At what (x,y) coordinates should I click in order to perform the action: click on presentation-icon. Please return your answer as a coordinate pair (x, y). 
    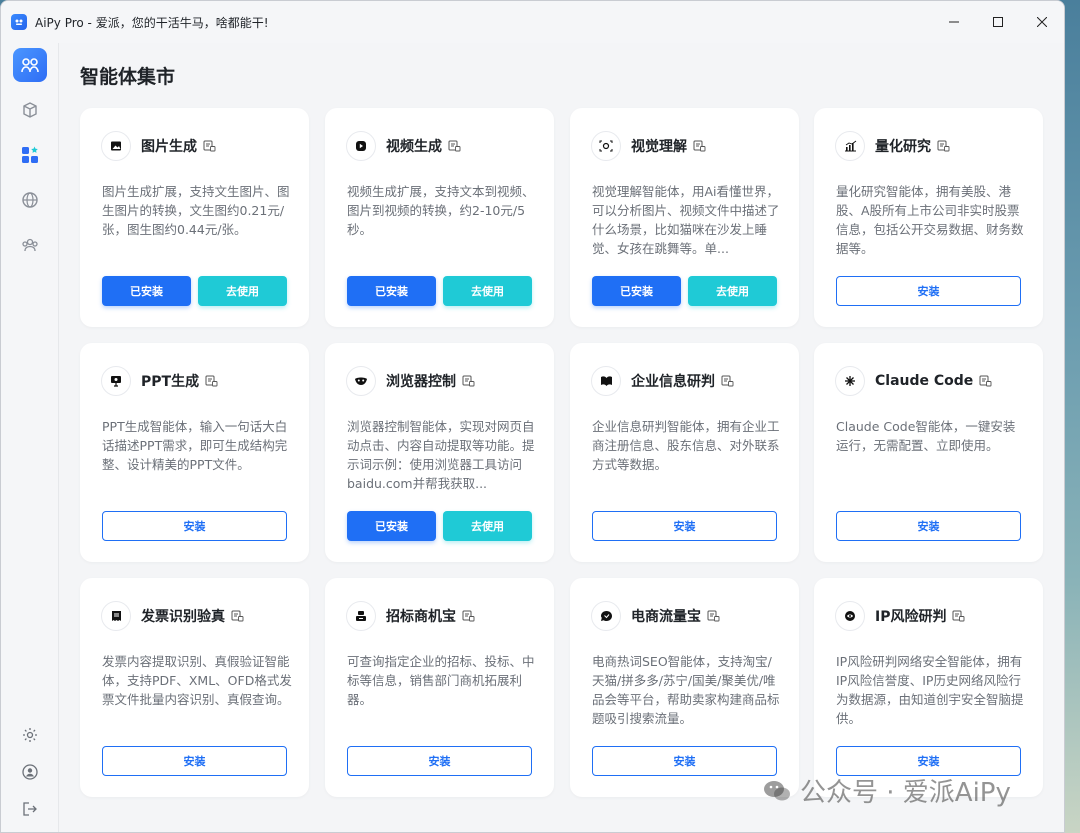
    Looking at the image, I should click on (116, 381).